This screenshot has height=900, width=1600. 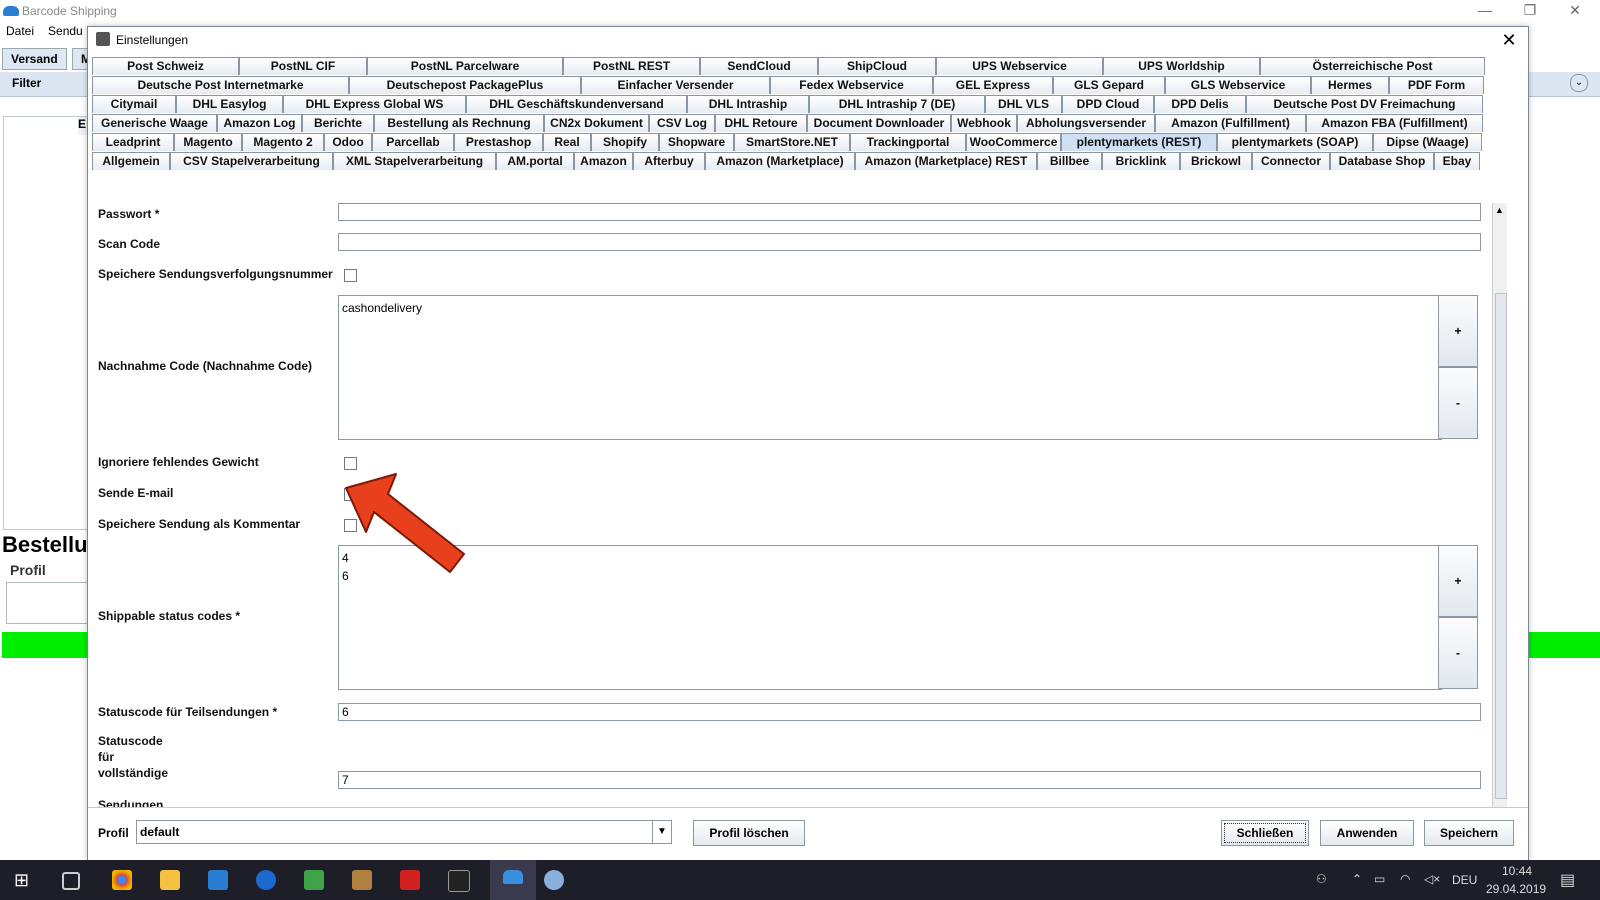 What do you see at coordinates (897, 104) in the screenshot?
I see `tab-dhl-intraship-7-de: DHL Intraship 7 (DE)` at bounding box center [897, 104].